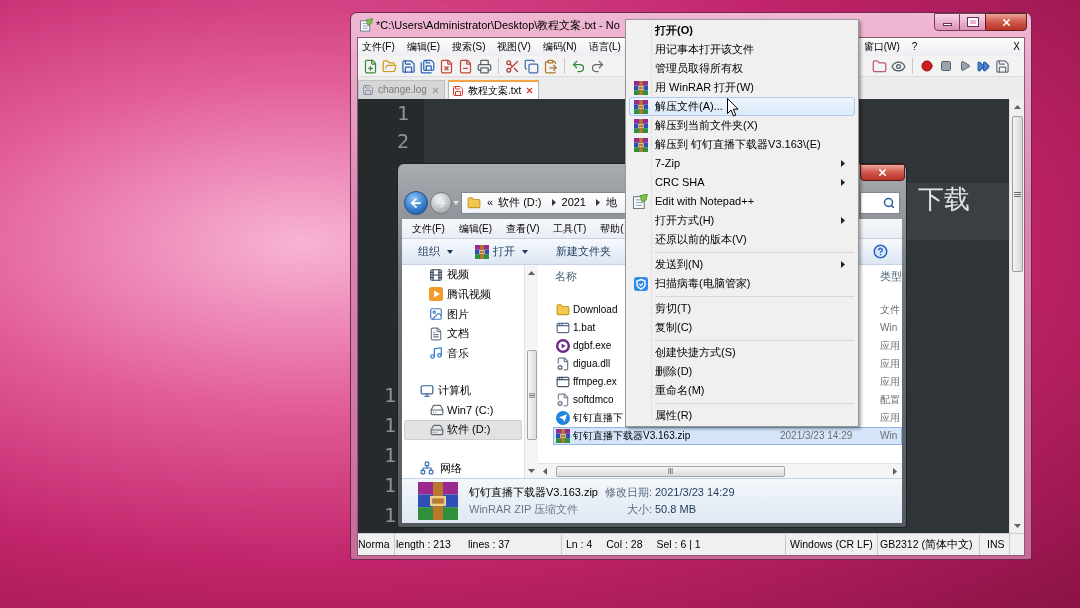 The image size is (1080, 608). I want to click on menu-item: 复制(C), so click(742, 327).